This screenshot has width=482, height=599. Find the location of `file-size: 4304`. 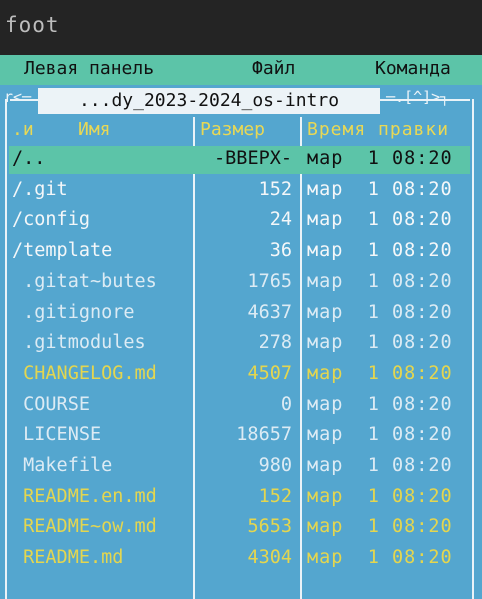

file-size: 4304 is located at coordinates (269, 558).